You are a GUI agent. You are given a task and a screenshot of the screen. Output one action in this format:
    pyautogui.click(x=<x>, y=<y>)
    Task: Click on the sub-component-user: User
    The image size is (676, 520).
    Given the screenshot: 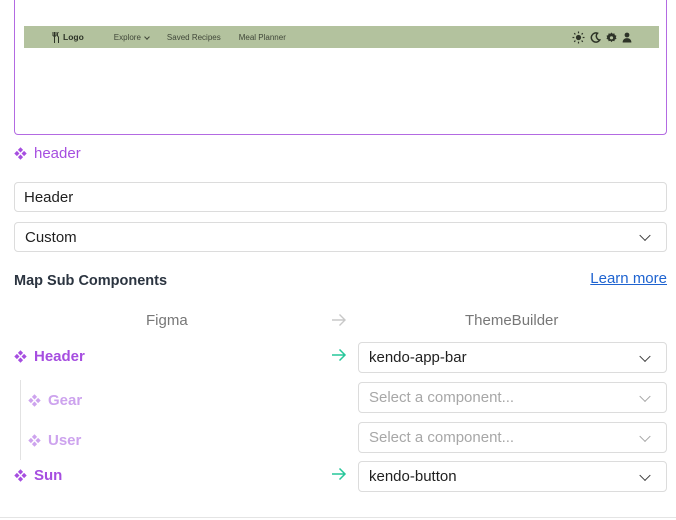 What is the action you would take?
    pyautogui.click(x=54, y=440)
    